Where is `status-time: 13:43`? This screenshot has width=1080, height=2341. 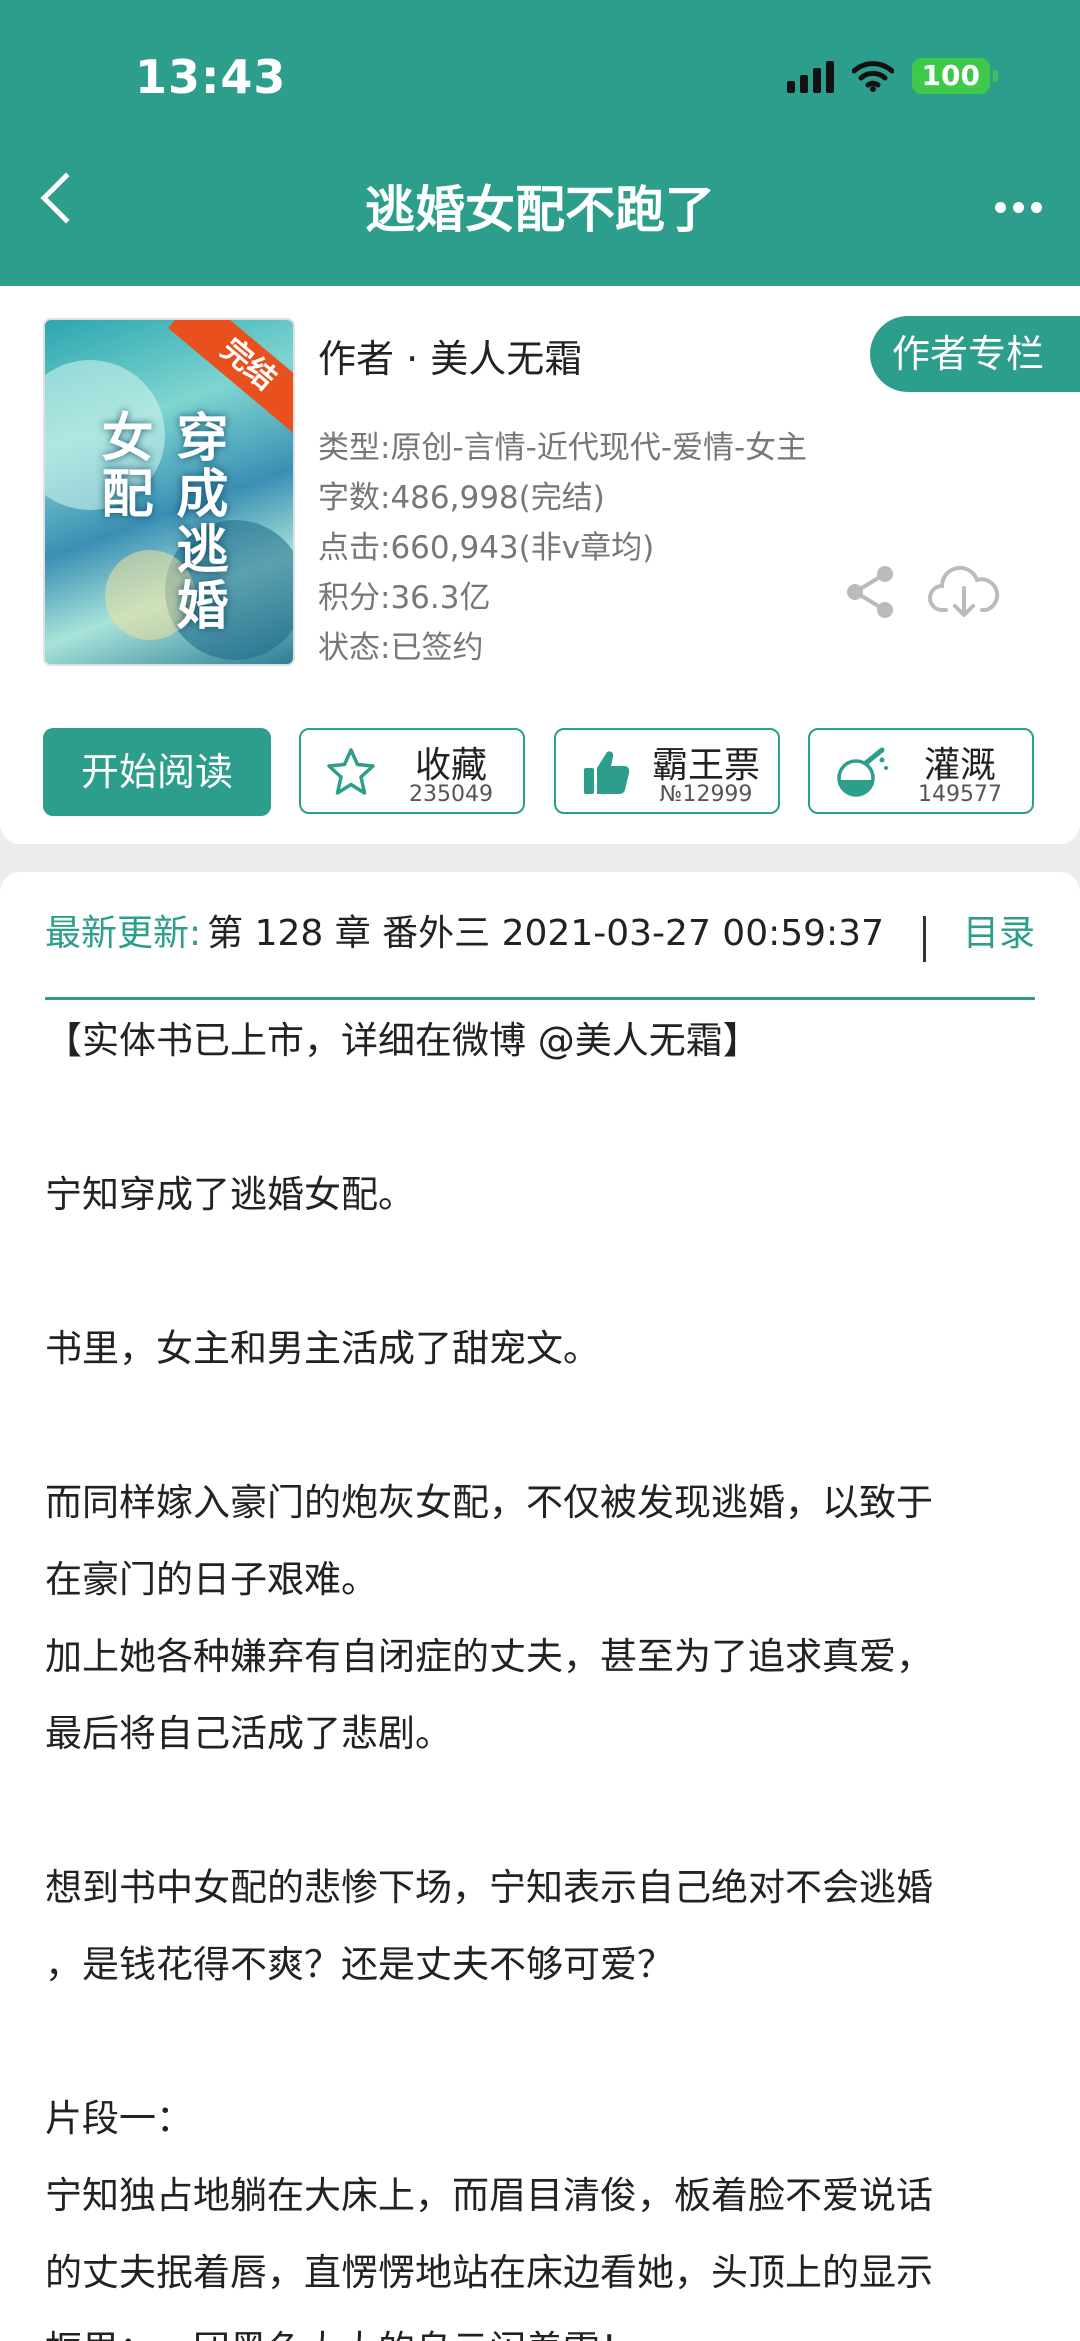
status-time: 13:43 is located at coordinates (211, 77).